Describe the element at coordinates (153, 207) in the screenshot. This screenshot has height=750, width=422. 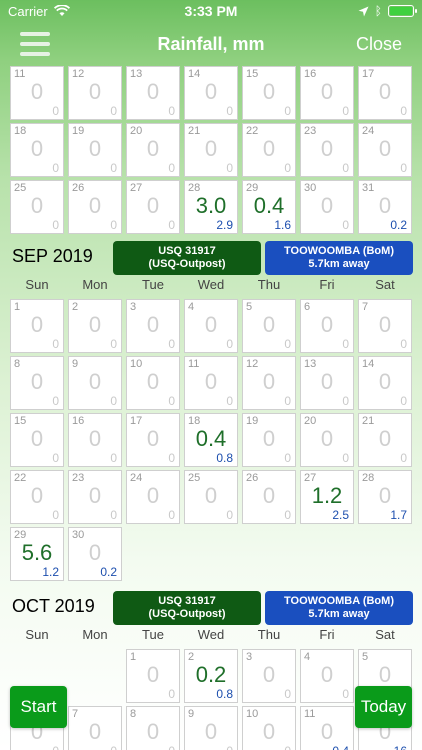
I see `day-cell: 27 0 0` at that location.